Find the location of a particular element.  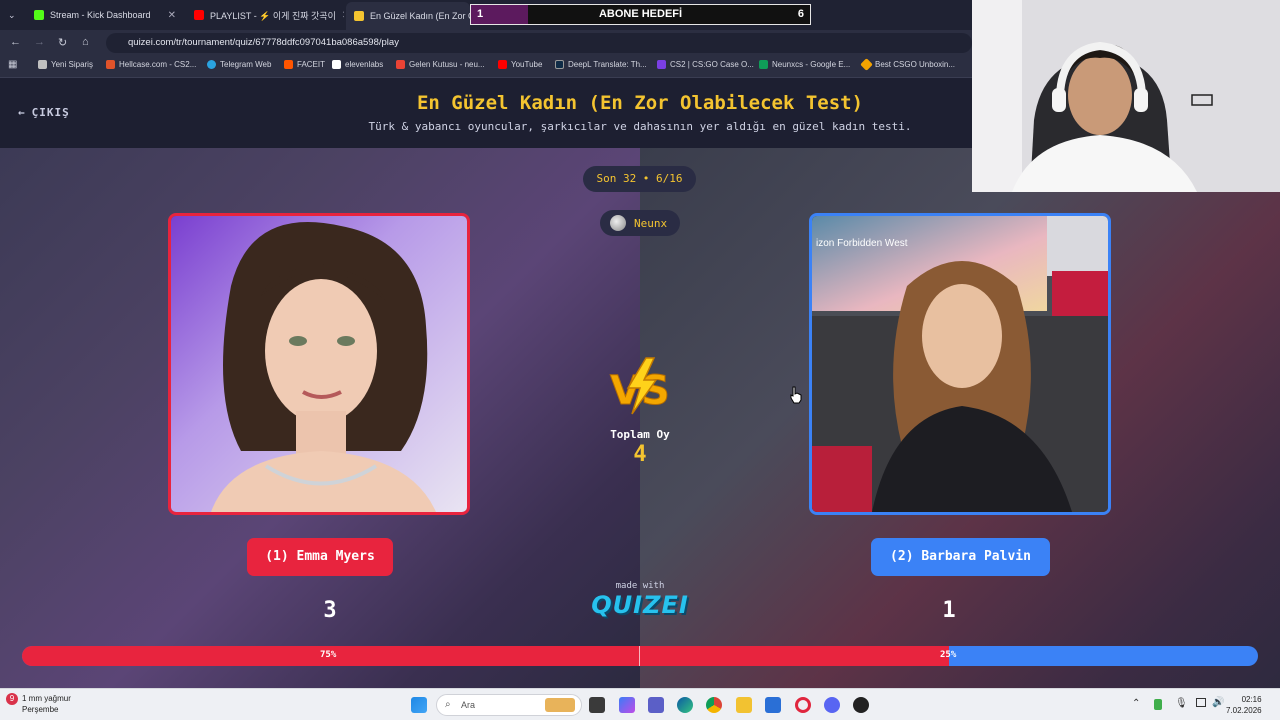

total-votes-label: Toplam Oy is located at coordinates (640, 434).